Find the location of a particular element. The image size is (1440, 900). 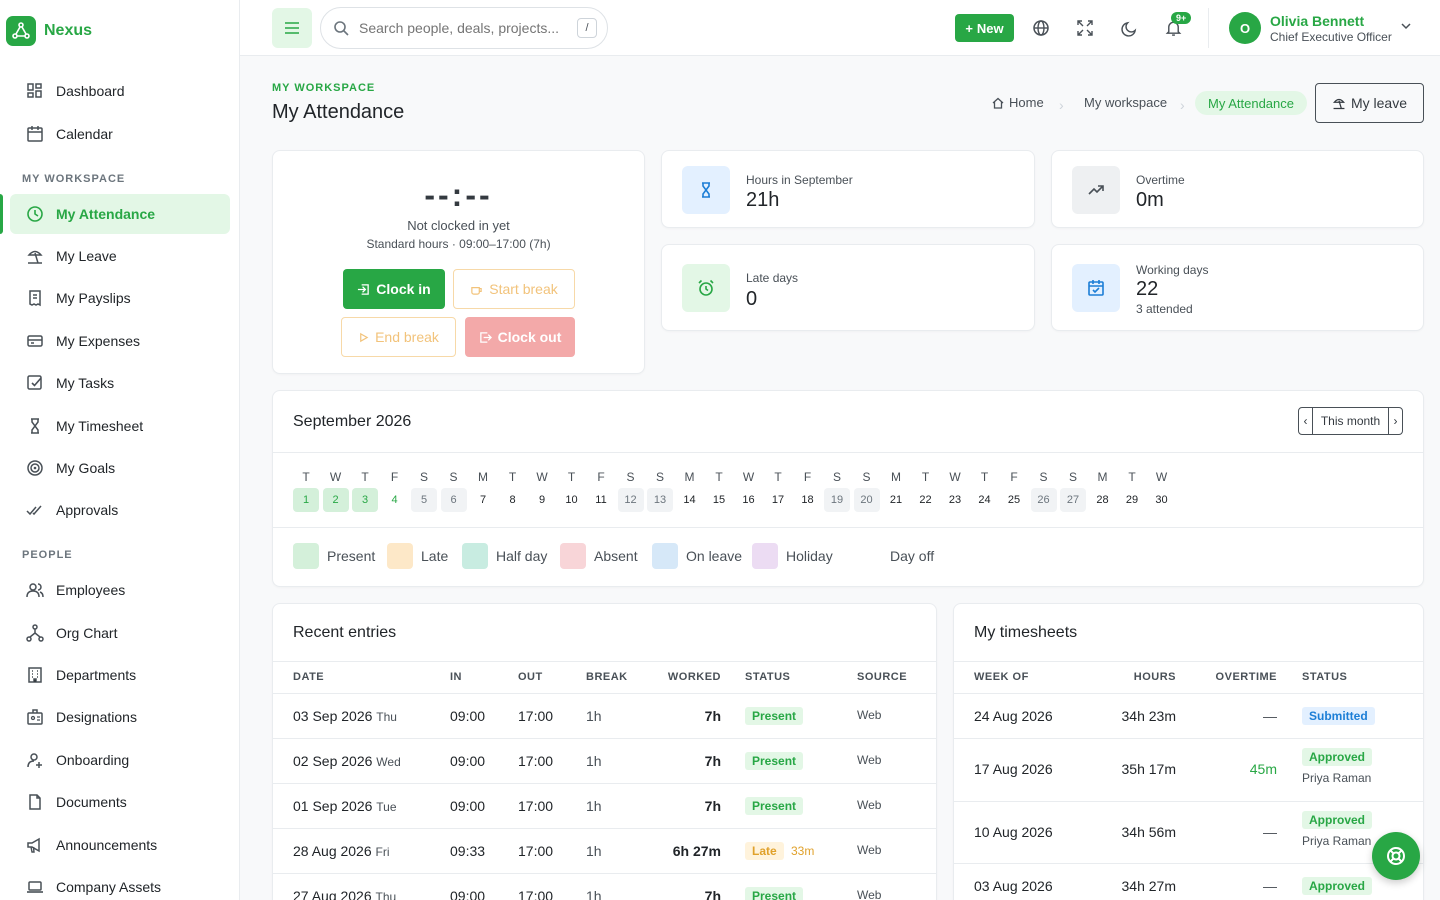

sidebar-item-announcements: Announcements is located at coordinates (120, 845).